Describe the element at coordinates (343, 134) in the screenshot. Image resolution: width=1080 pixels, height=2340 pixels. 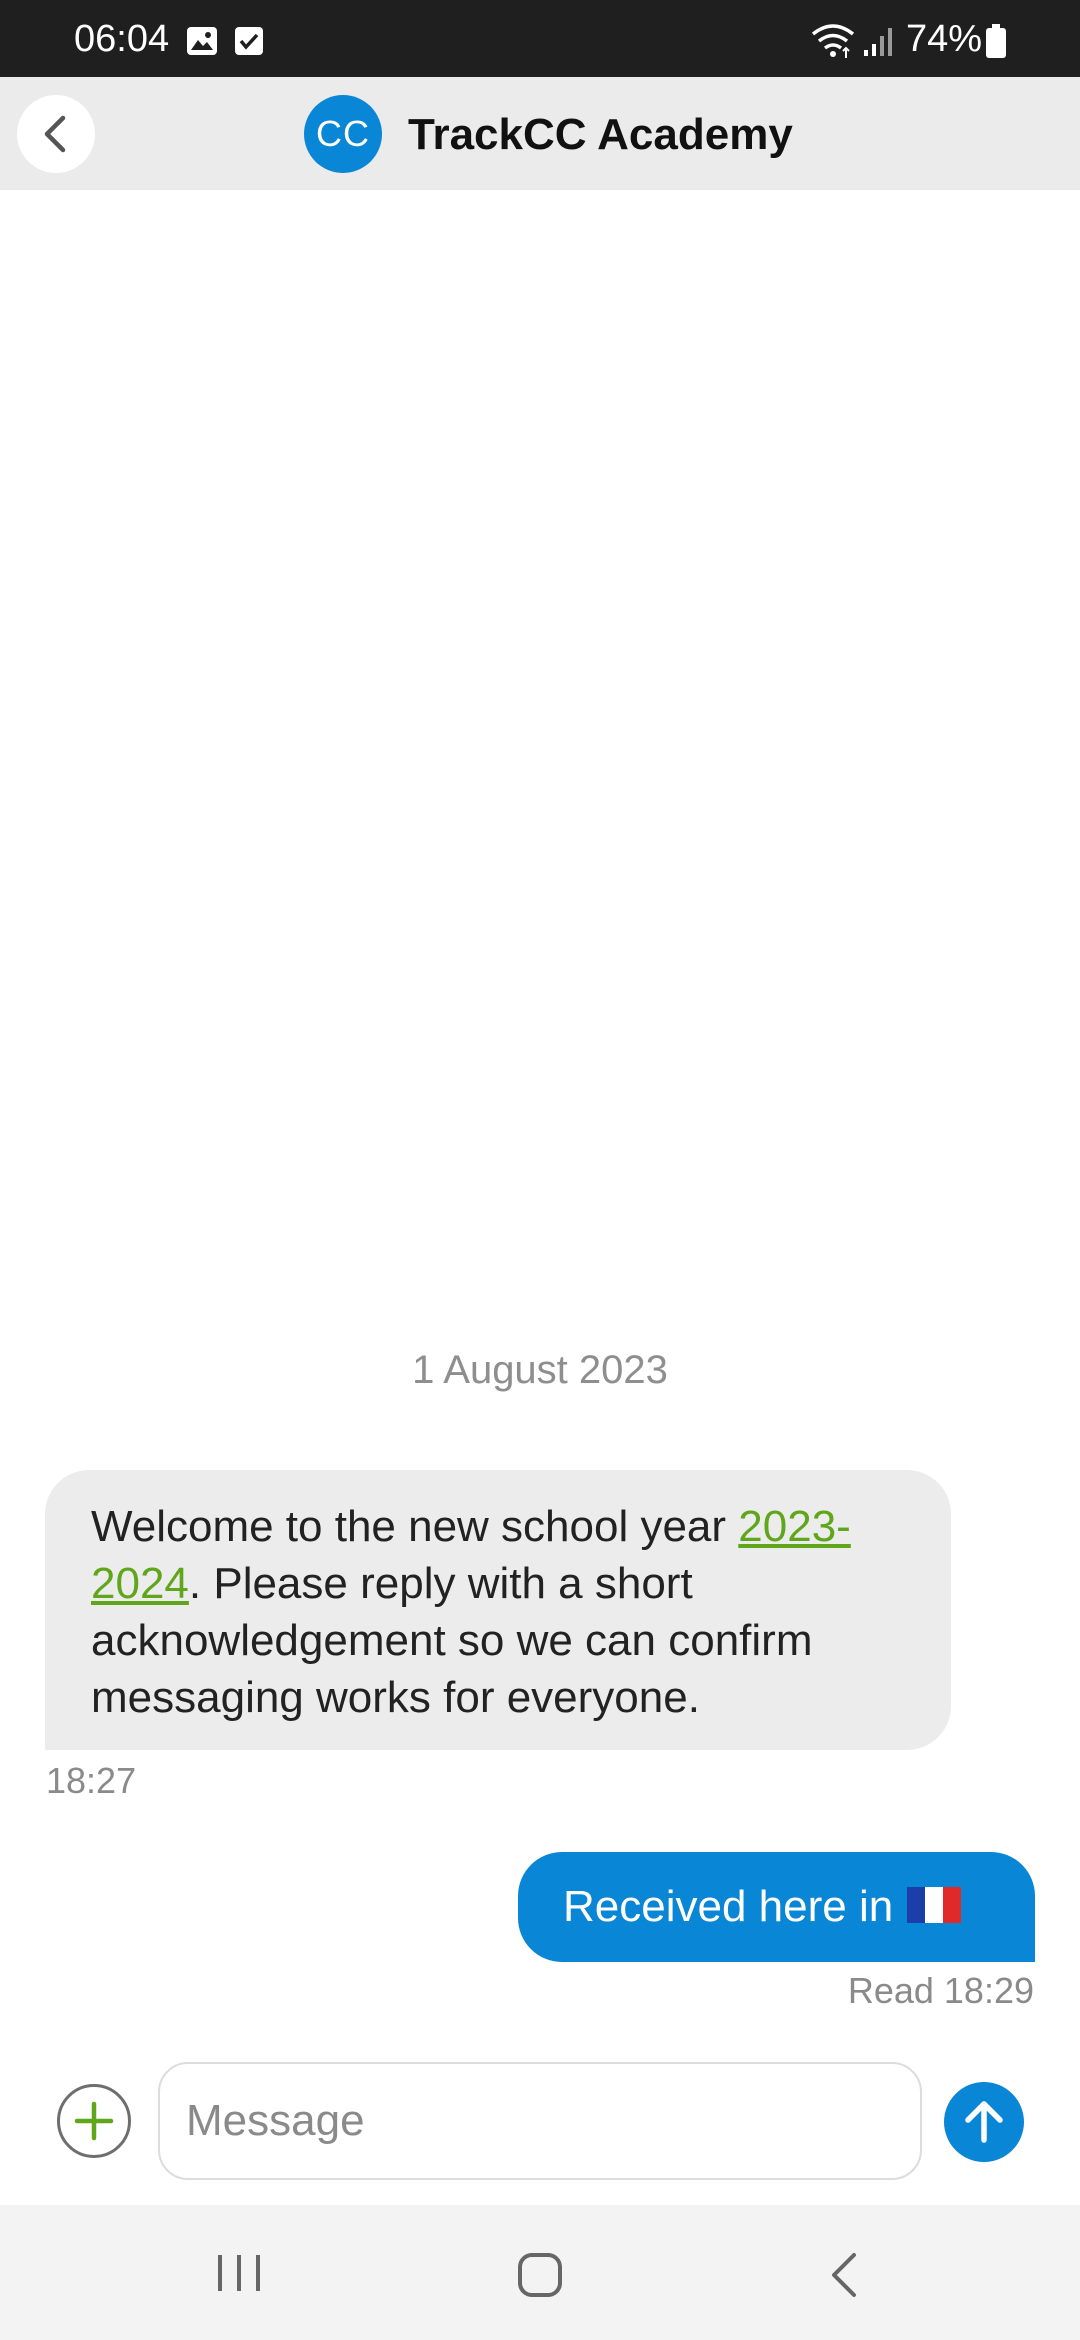
I see `avatar: CC` at that location.